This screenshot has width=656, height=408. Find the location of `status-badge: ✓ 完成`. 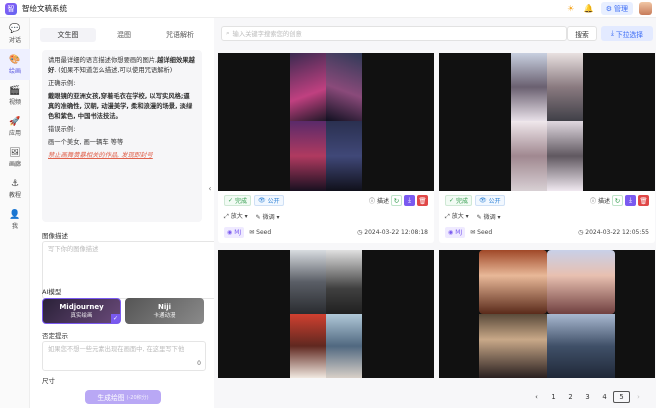

status-badge: ✓ 完成 is located at coordinates (238, 200).